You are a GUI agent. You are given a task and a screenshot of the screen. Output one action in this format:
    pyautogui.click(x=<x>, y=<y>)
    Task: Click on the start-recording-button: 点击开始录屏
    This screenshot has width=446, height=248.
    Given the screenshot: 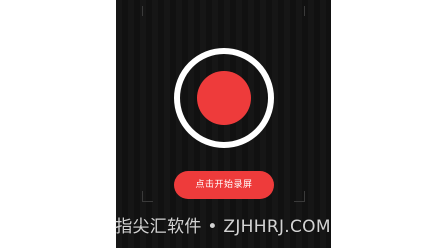 What is the action you would take?
    pyautogui.click(x=224, y=185)
    